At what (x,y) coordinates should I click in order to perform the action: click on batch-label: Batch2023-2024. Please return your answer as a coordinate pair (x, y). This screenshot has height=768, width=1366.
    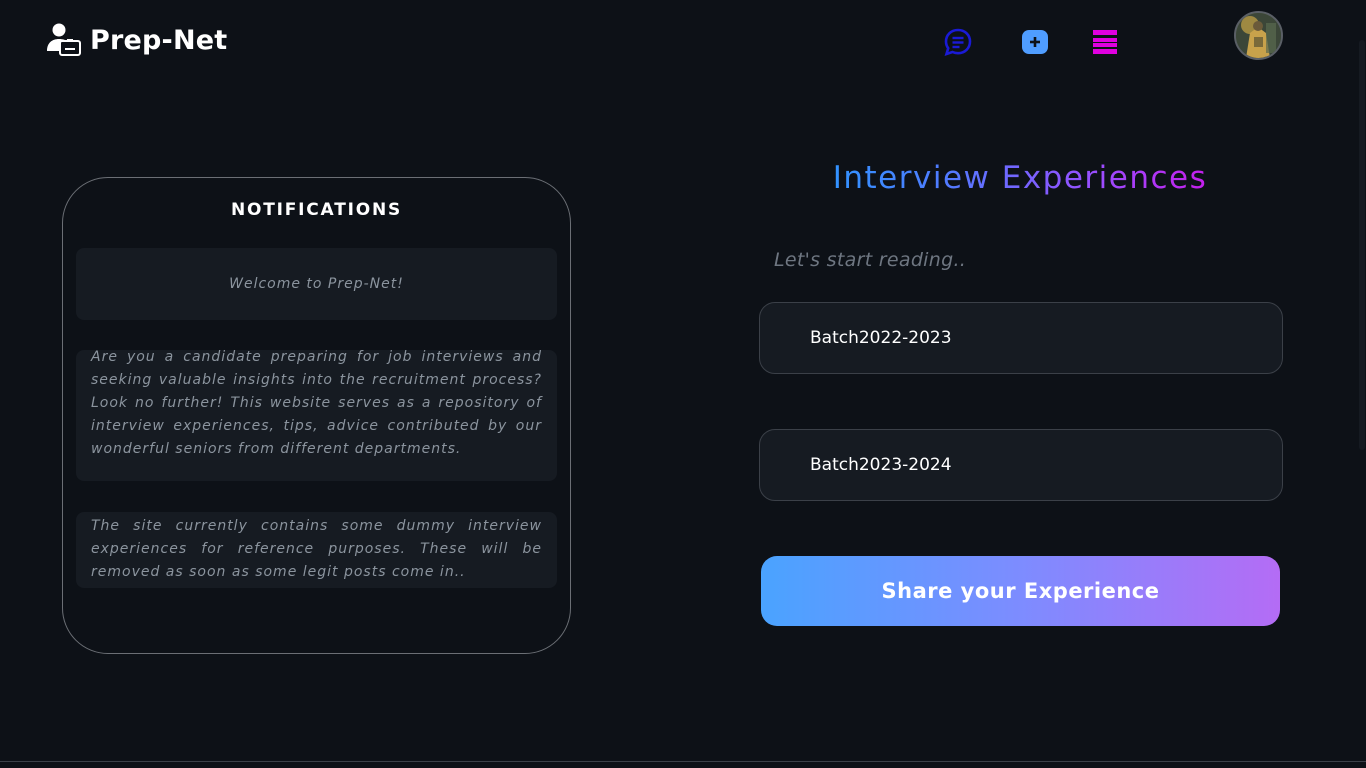
    Looking at the image, I should click on (881, 465).